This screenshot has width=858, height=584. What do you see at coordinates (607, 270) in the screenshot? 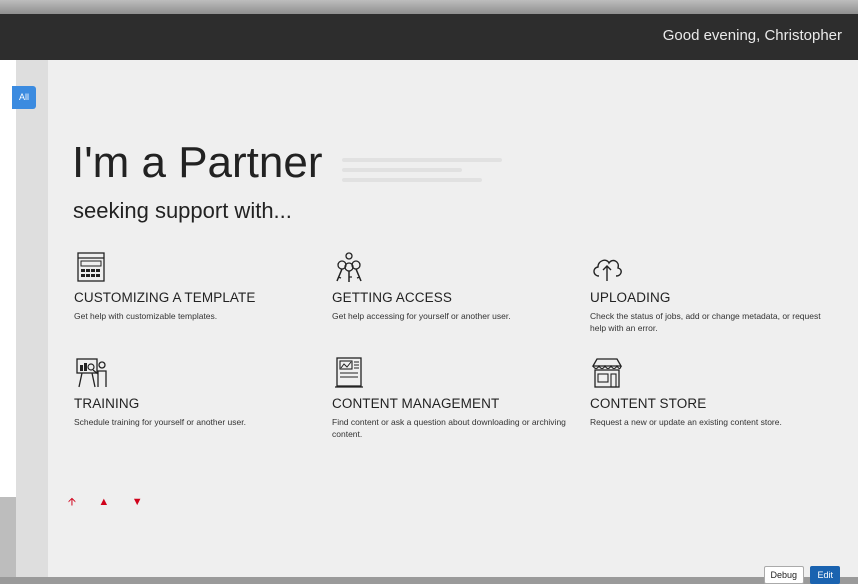
I see `cloud-upload-icon` at bounding box center [607, 270].